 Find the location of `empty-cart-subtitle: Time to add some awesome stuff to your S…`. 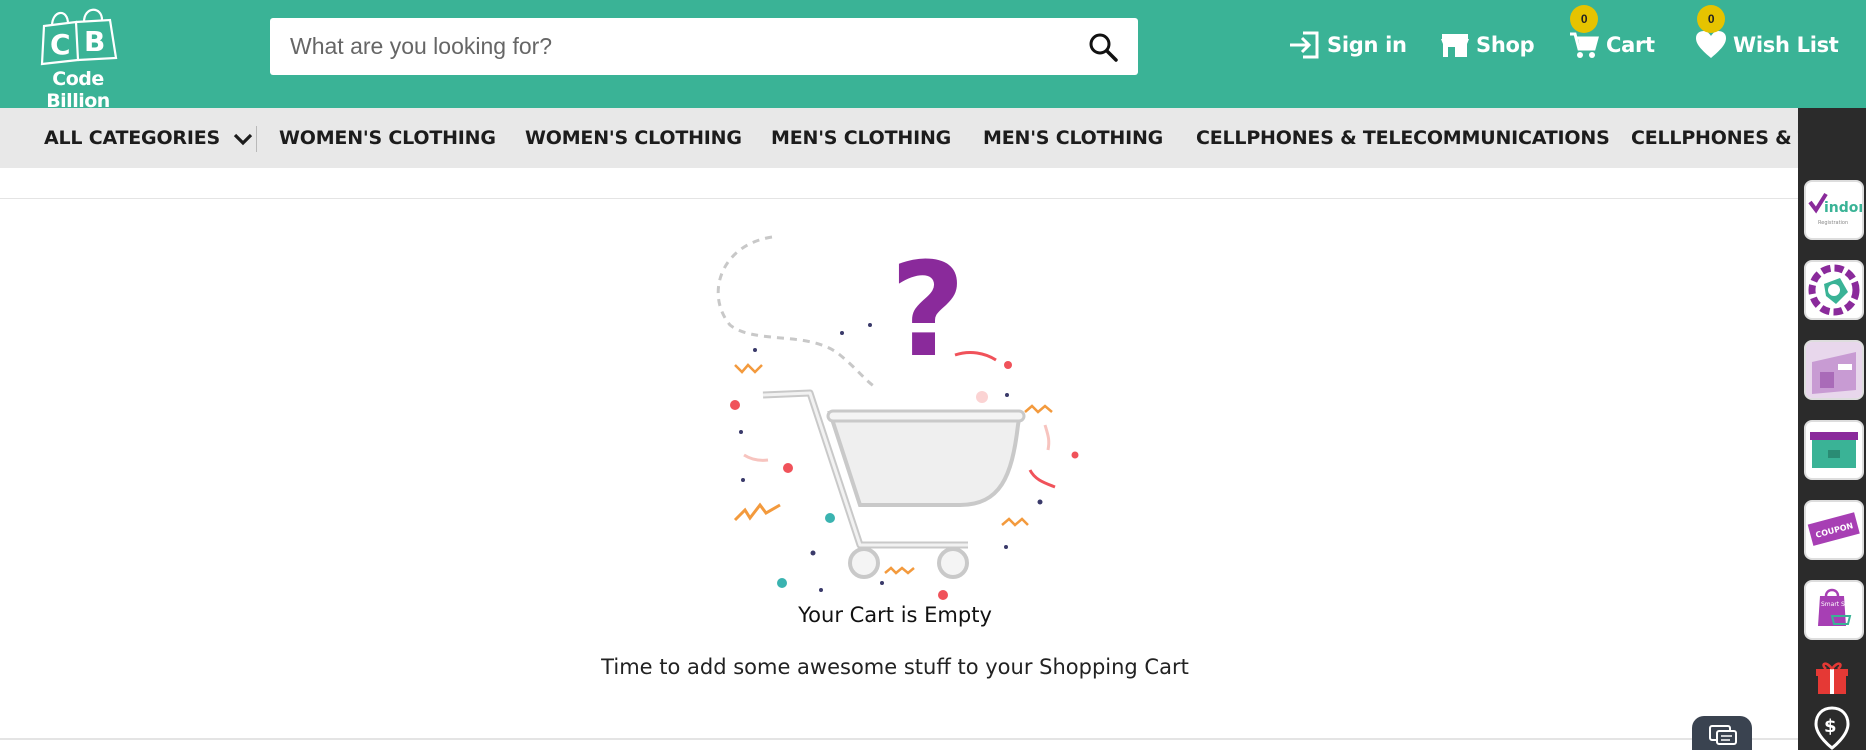

empty-cart-subtitle: Time to add some awesome stuff to your S… is located at coordinates (895, 667).